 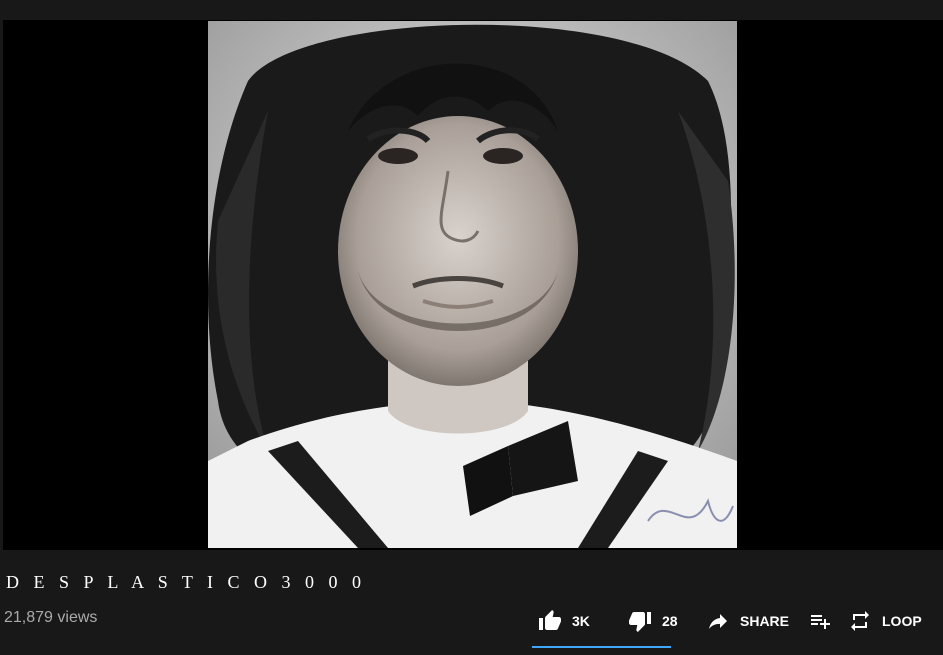 What do you see at coordinates (670, 621) in the screenshot?
I see `dislike-count: 28` at bounding box center [670, 621].